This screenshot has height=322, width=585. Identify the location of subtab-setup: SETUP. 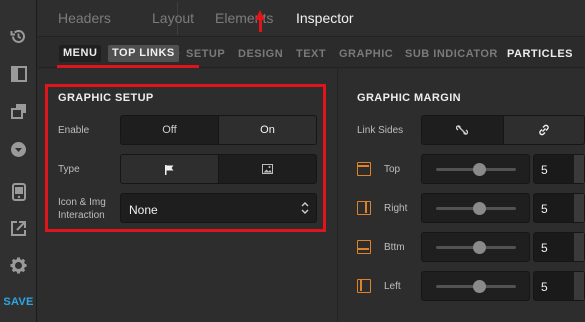
(205, 54).